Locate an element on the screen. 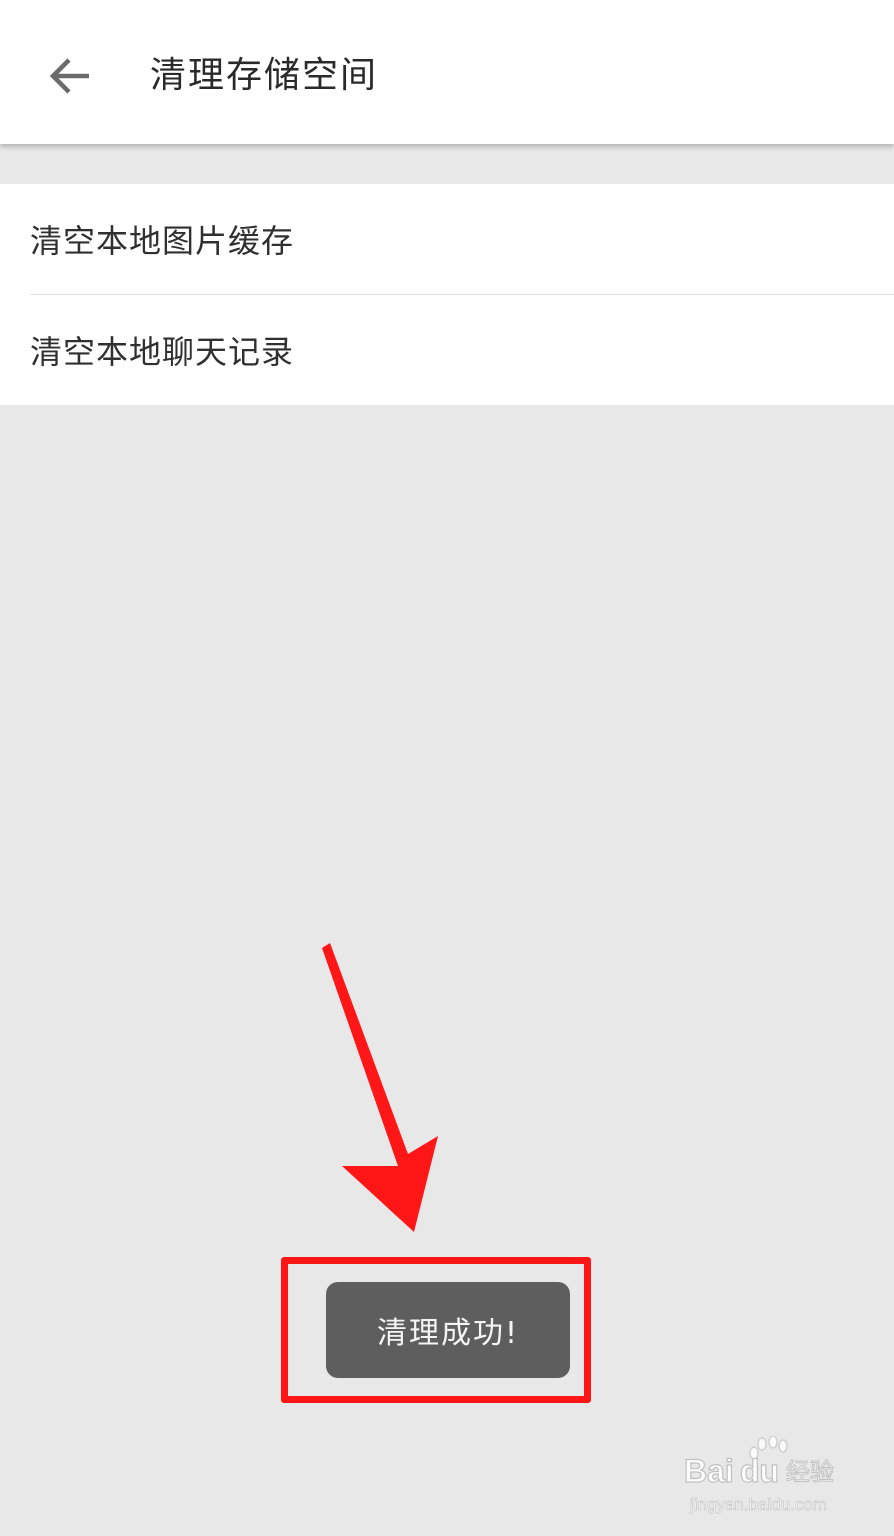 The width and height of the screenshot is (894, 1536). toast-message: 清理成功! is located at coordinates (448, 1330).